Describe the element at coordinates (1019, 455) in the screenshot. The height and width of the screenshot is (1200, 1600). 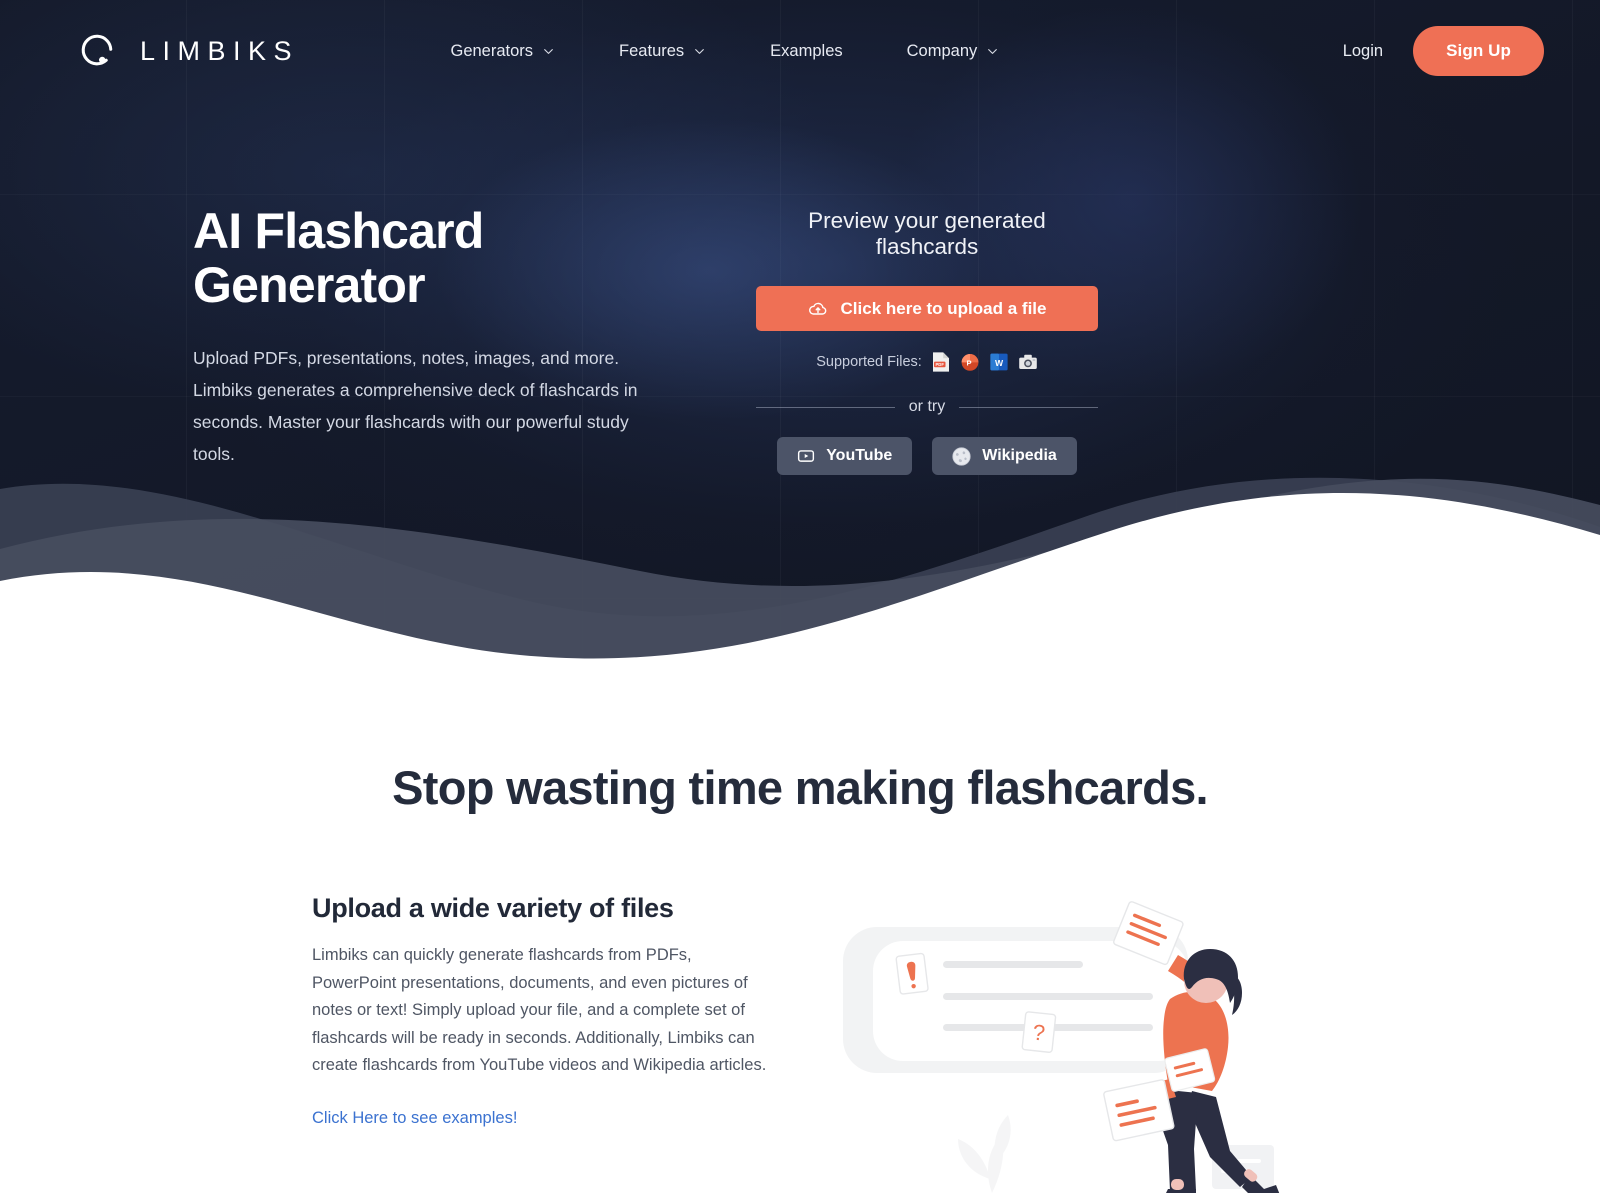
I see `wikipedia-source-button-label: Wikipedia` at that location.